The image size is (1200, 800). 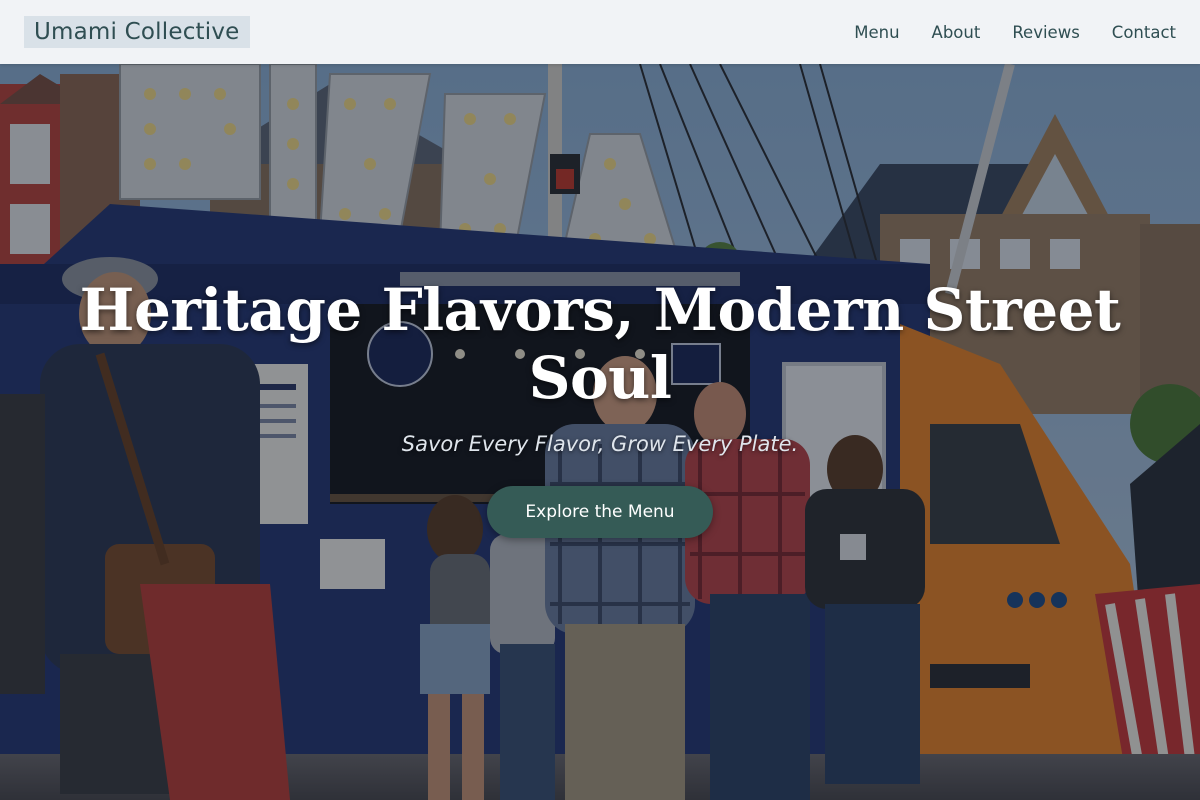 I want to click on nav-link-contact: Contact, so click(x=1144, y=32).